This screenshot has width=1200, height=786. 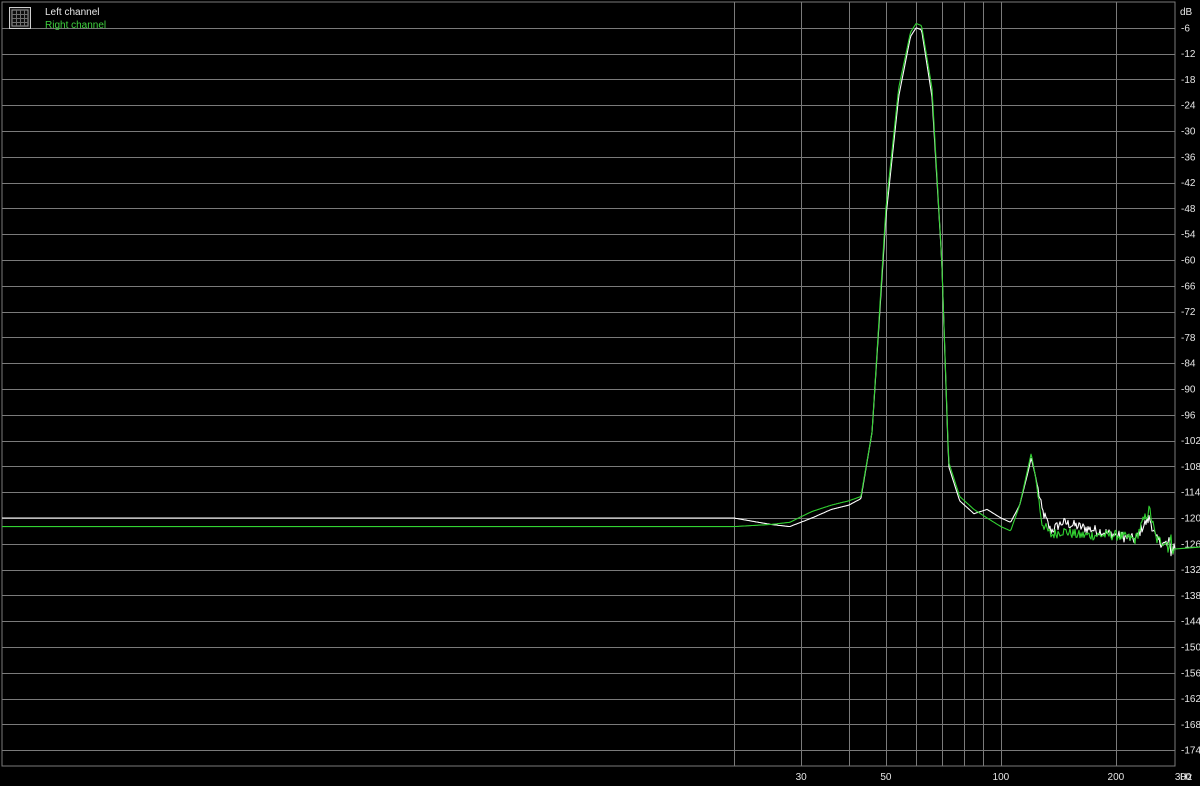 What do you see at coordinates (1188, 106) in the screenshot?
I see `y-tick-label: -24` at bounding box center [1188, 106].